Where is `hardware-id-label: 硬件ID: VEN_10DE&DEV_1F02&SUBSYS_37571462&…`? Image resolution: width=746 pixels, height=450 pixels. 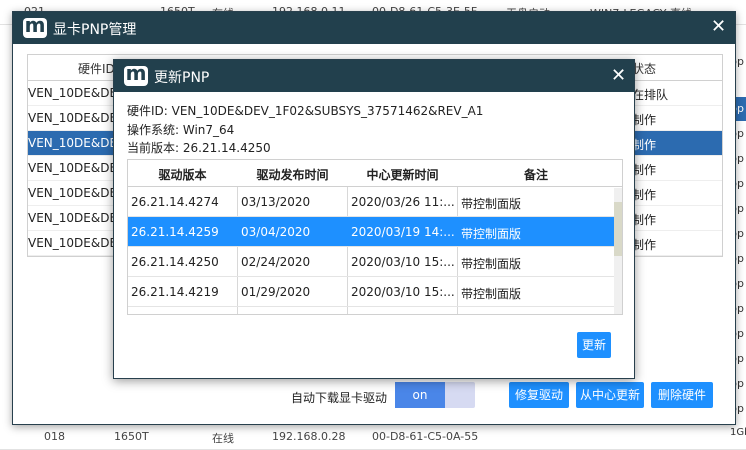
hardware-id-label: 硬件ID: VEN_10DE&DEV_1F02&SUBSYS_37571462&… is located at coordinates (305, 111).